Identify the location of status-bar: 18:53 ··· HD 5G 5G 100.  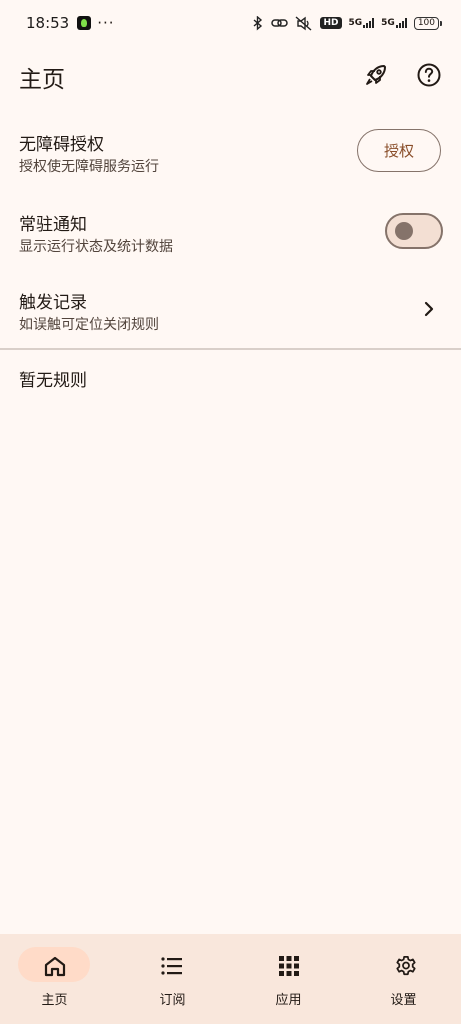
(230, 23).